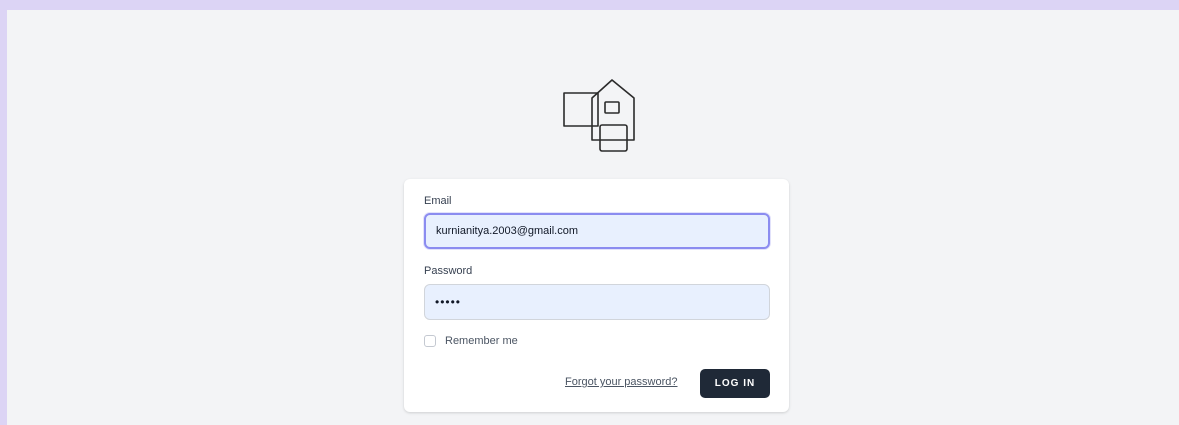  What do you see at coordinates (735, 383) in the screenshot?
I see `login-button: LOG IN` at bounding box center [735, 383].